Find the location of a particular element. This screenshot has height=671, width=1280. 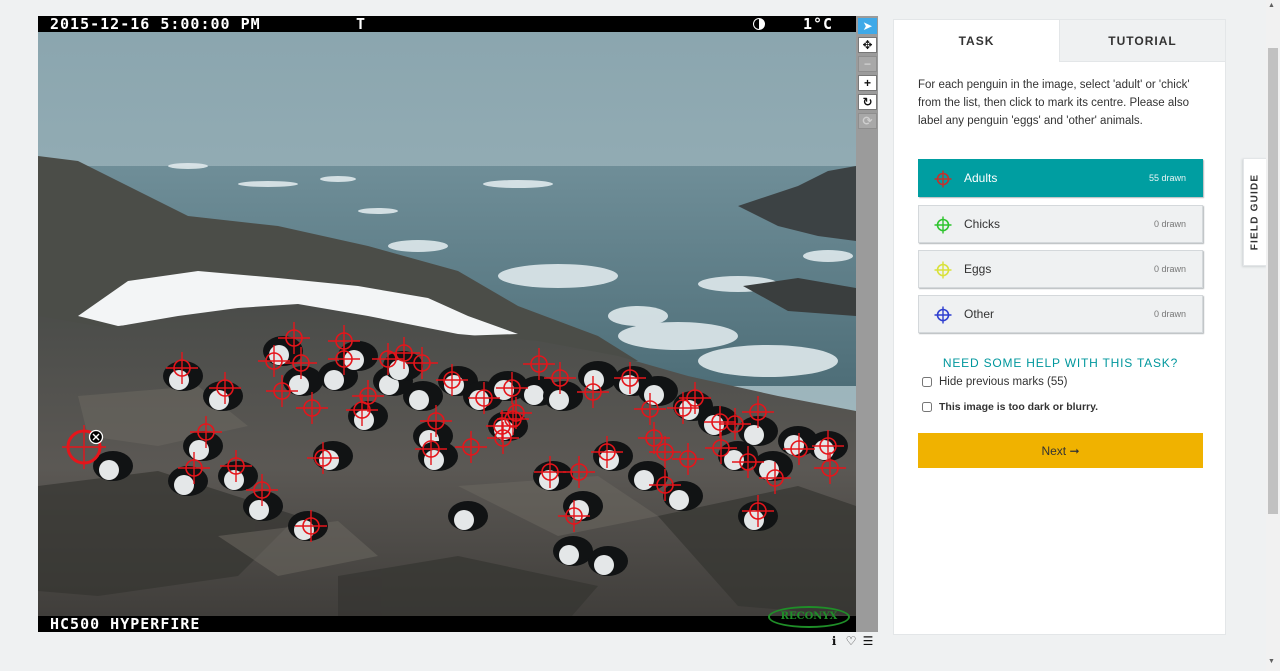

field-guide-tab: FIELD GUIDE is located at coordinates (1255, 212).